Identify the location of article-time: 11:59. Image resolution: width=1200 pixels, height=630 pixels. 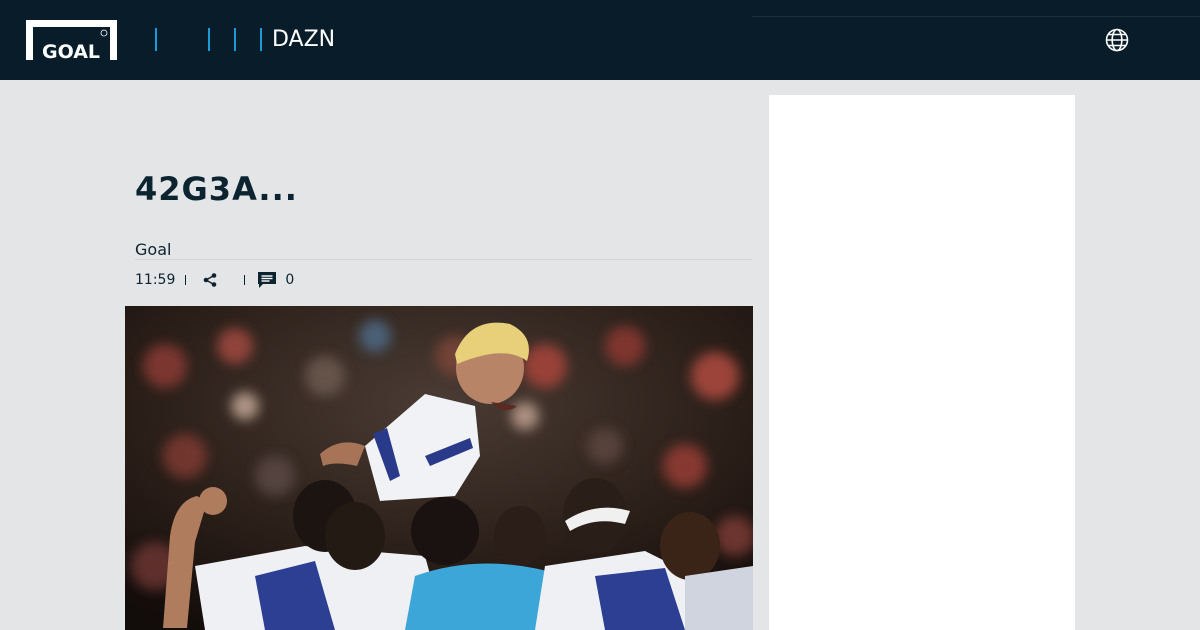
(155, 280).